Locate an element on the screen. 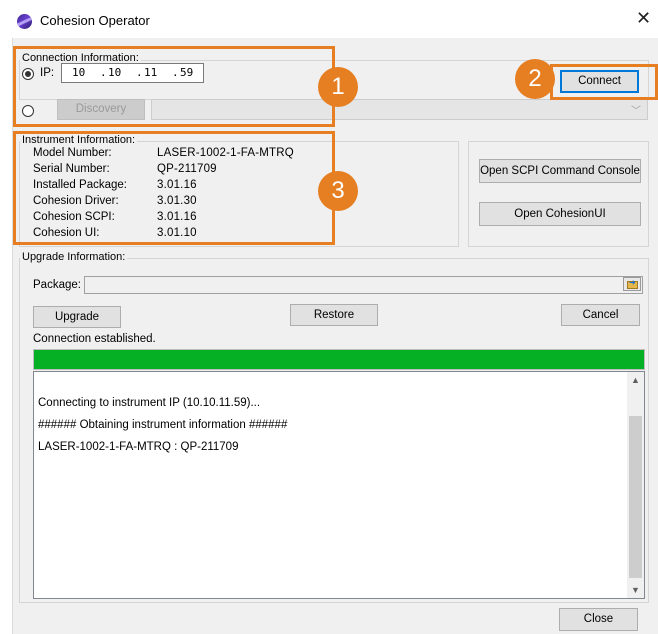  cohesion-app-icon is located at coordinates (24, 21).